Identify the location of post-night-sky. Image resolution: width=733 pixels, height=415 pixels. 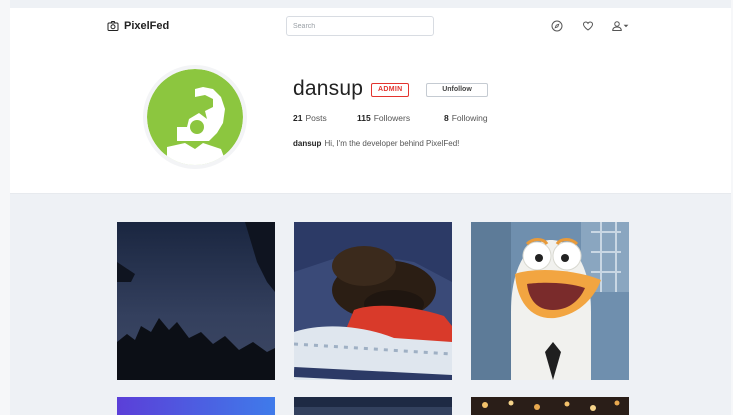
(196, 301).